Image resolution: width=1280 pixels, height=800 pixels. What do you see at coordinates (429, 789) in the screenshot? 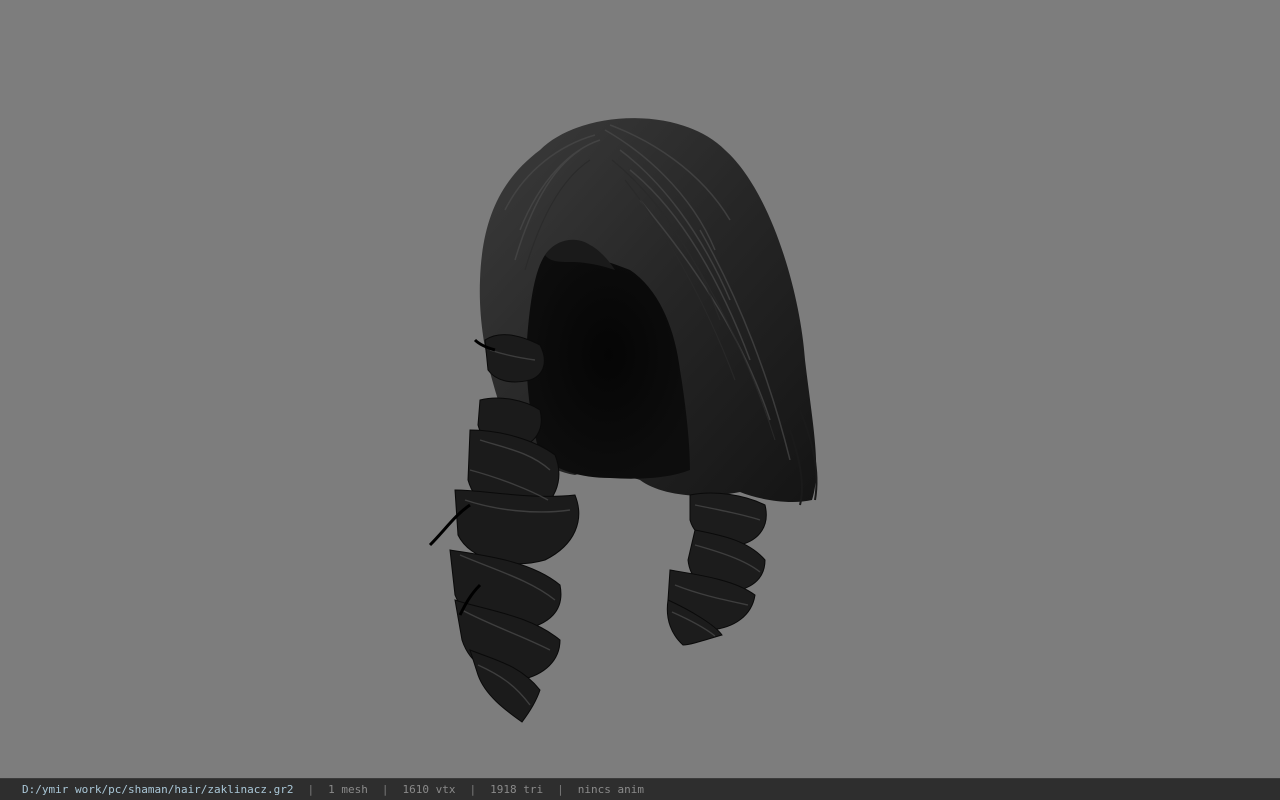
I see `vertex-count-label: 1610 vtx` at bounding box center [429, 789].